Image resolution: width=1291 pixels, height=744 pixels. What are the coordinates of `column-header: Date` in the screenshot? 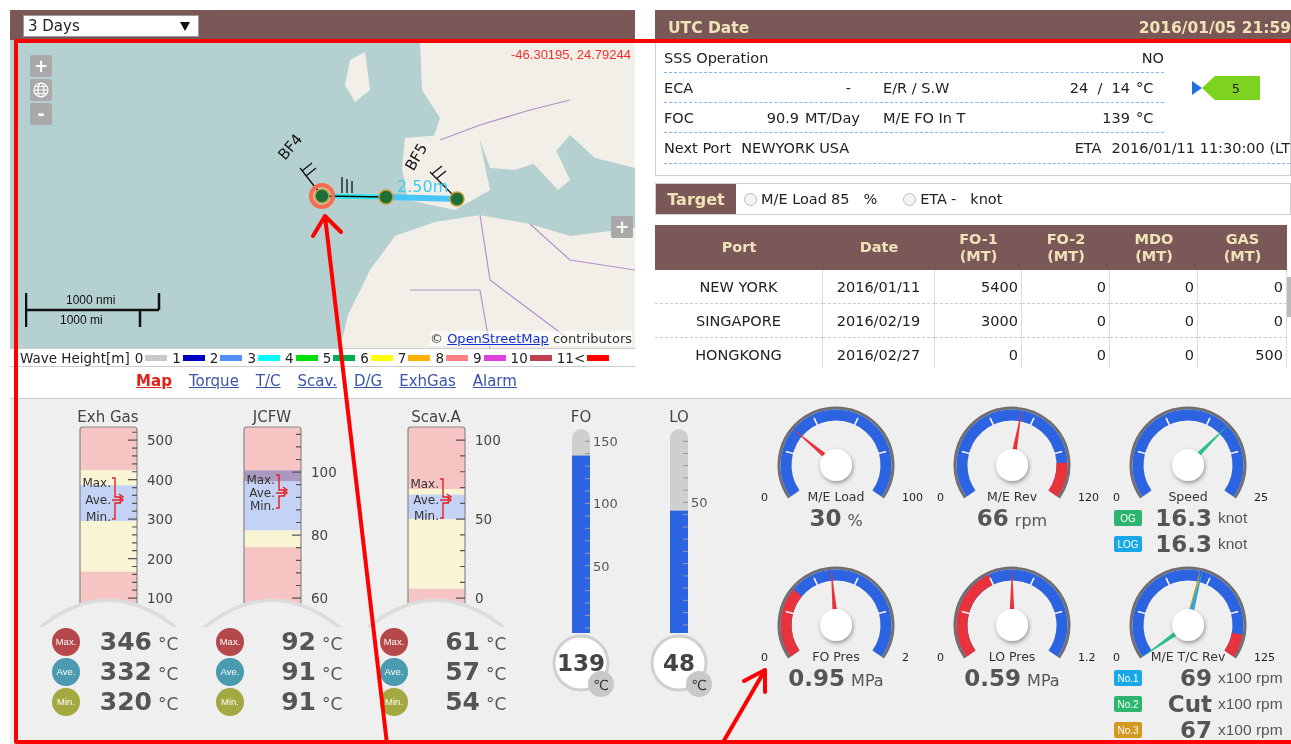 It's located at (879, 248).